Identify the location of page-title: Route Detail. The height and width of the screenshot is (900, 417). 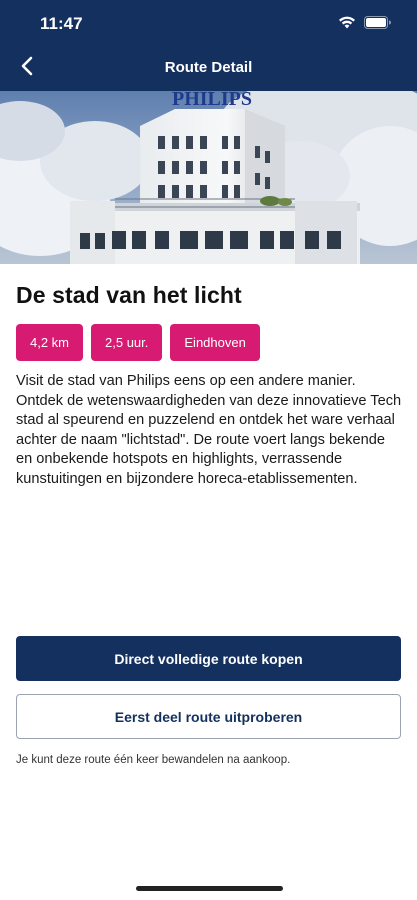
(208, 67).